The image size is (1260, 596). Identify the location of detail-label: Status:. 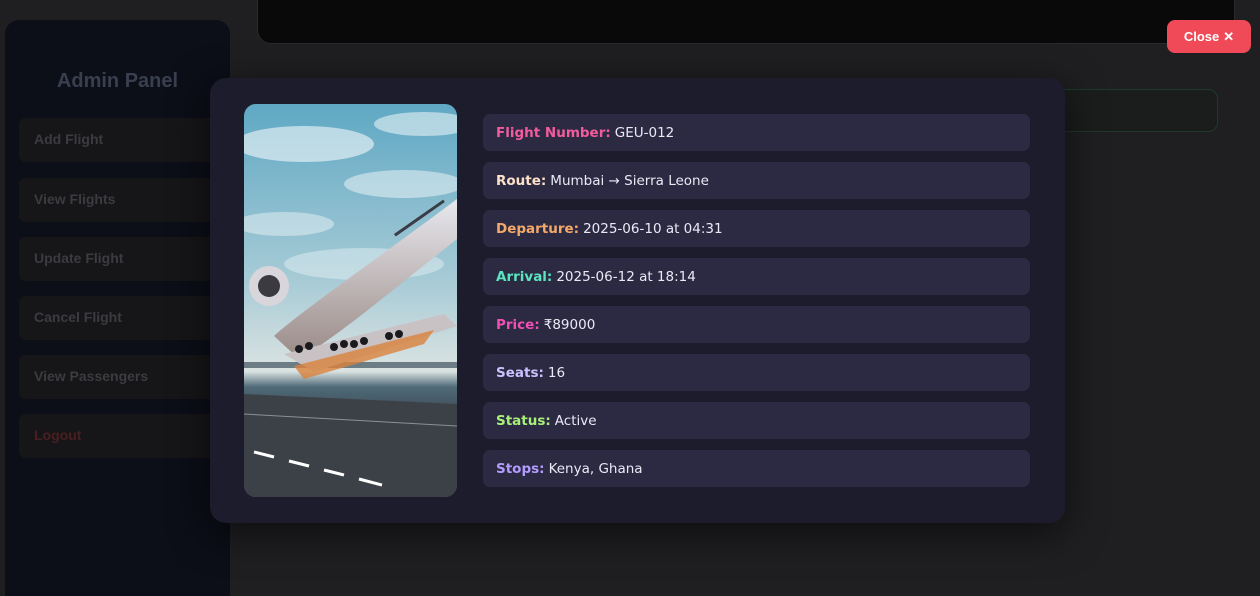
(523, 420).